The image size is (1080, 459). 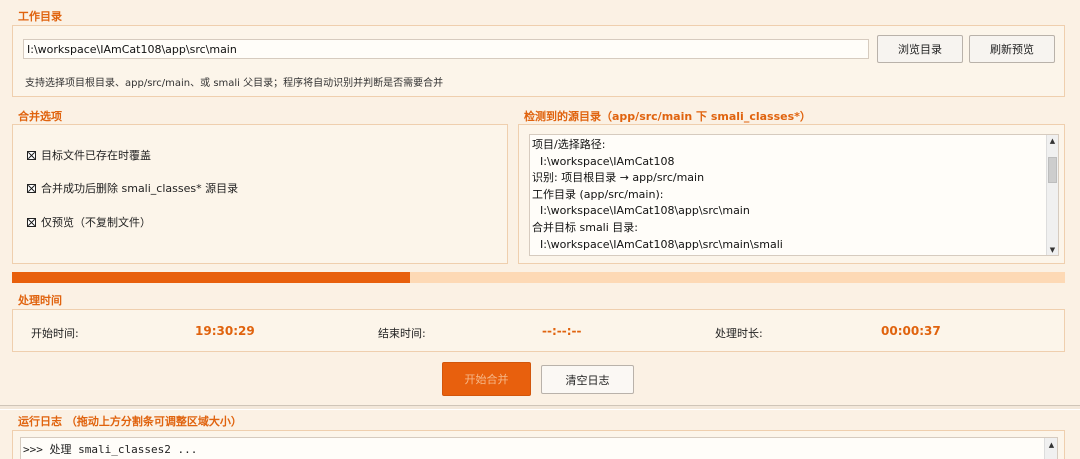 I want to click on start-time-label: 开始时间:, so click(x=55, y=333).